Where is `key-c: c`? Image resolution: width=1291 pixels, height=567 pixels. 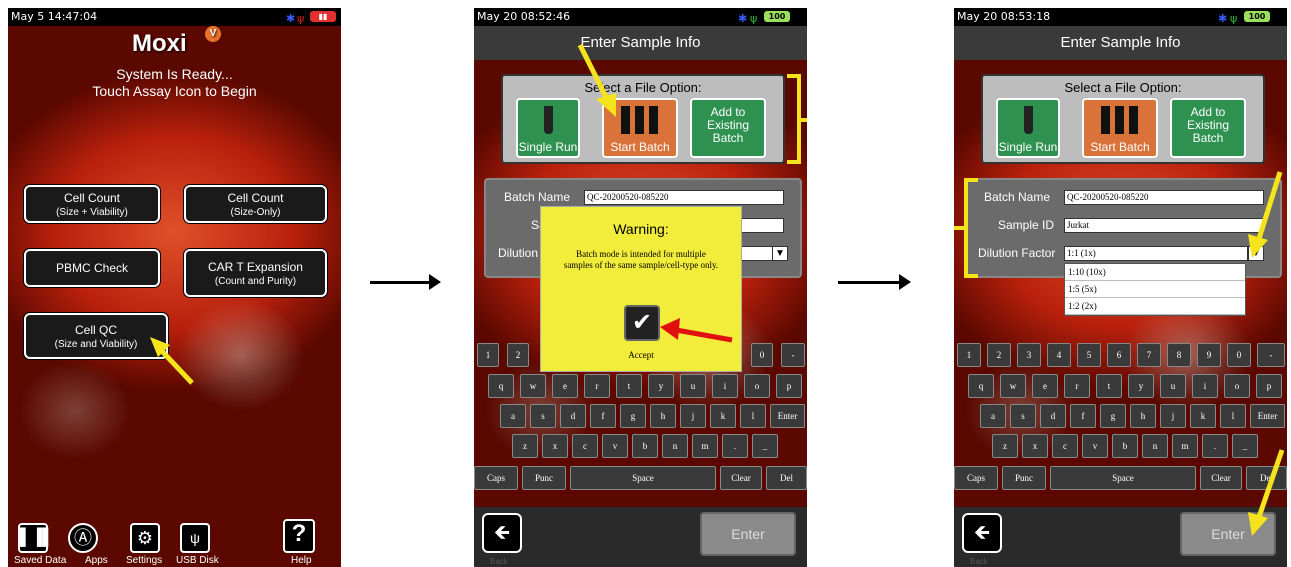 key-c: c is located at coordinates (585, 446).